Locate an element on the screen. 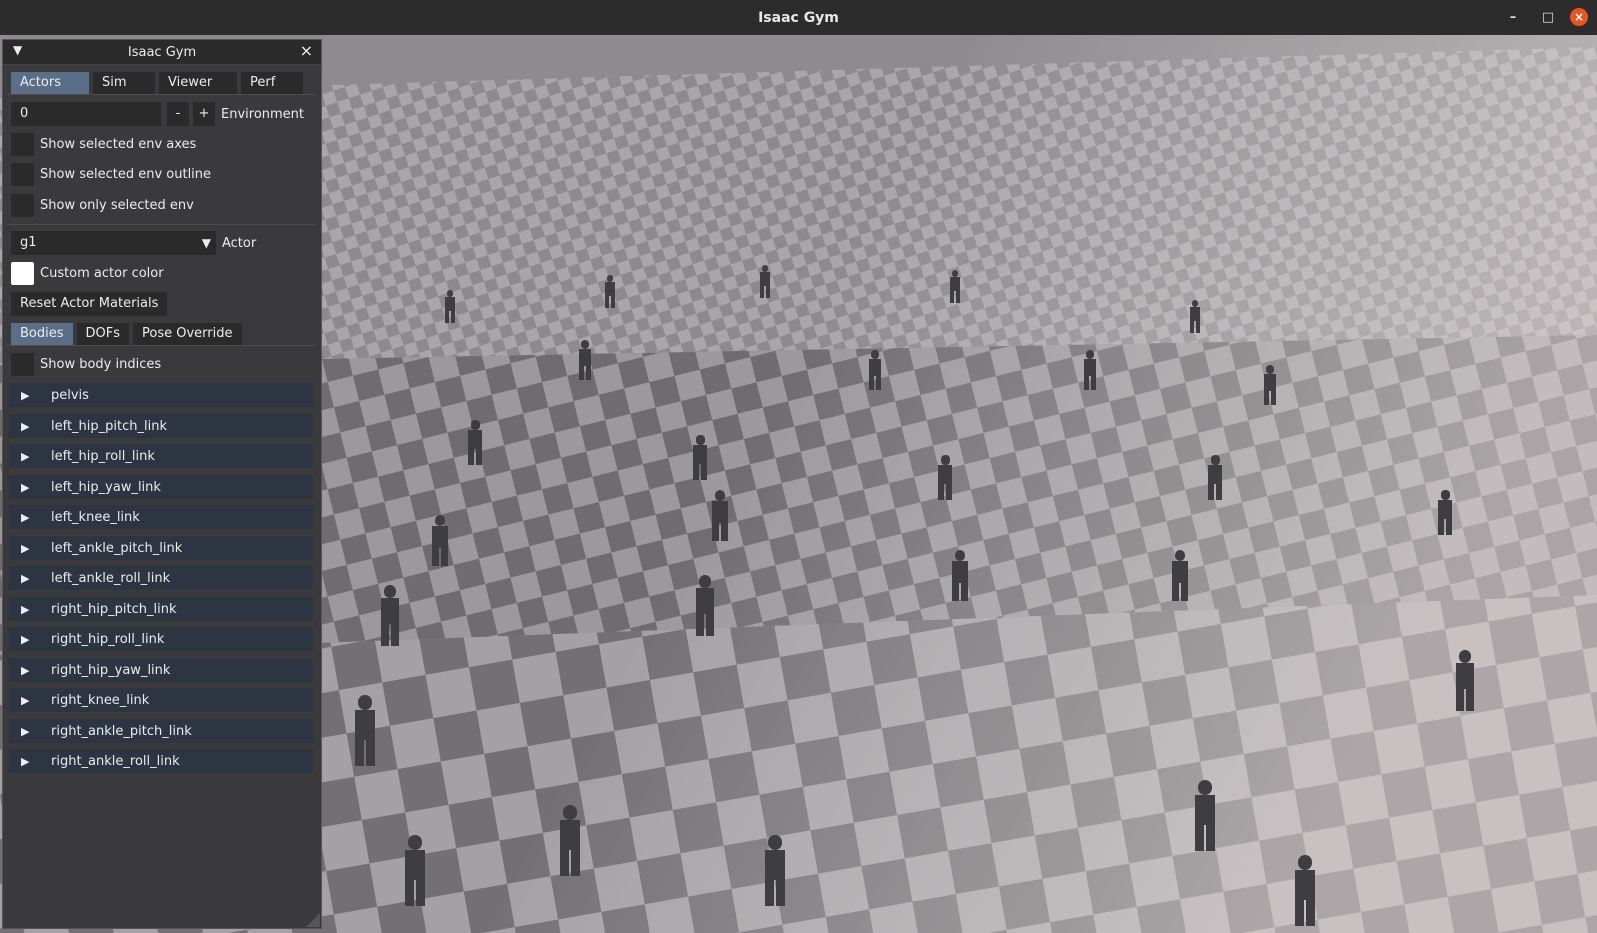  checkbox-row: Show only selected env is located at coordinates (102, 205).